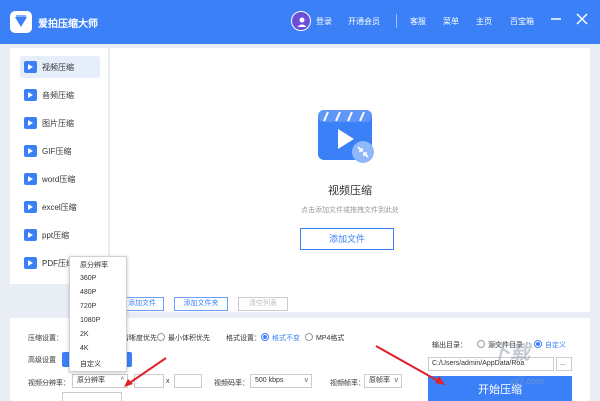 This screenshot has height=401, width=600. What do you see at coordinates (243, 338) in the screenshot?
I see `format-settings-label: 格式设置：` at bounding box center [243, 338].